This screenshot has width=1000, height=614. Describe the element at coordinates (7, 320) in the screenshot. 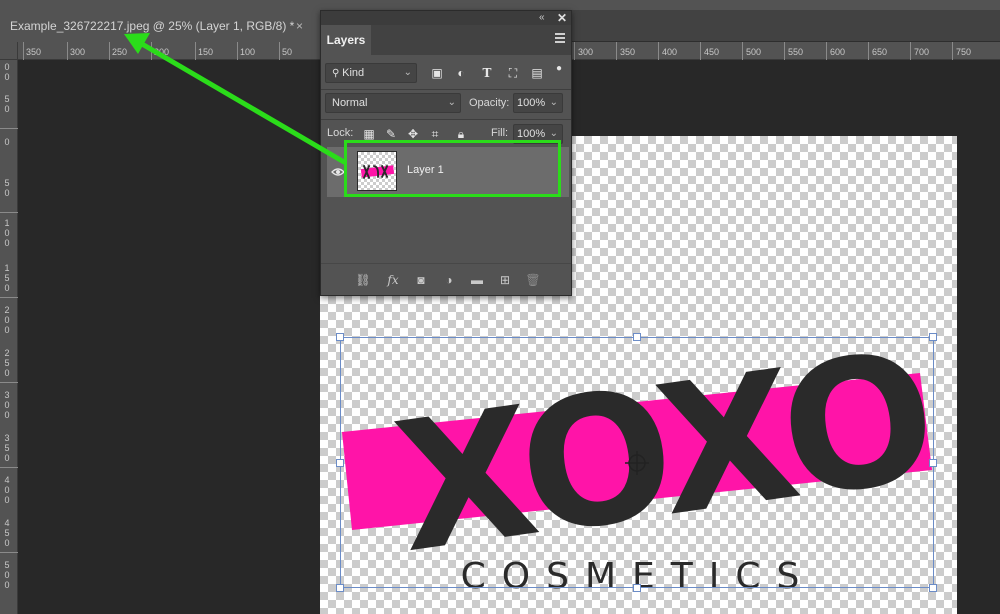

I see `ruler-label: 2 0 0` at that location.